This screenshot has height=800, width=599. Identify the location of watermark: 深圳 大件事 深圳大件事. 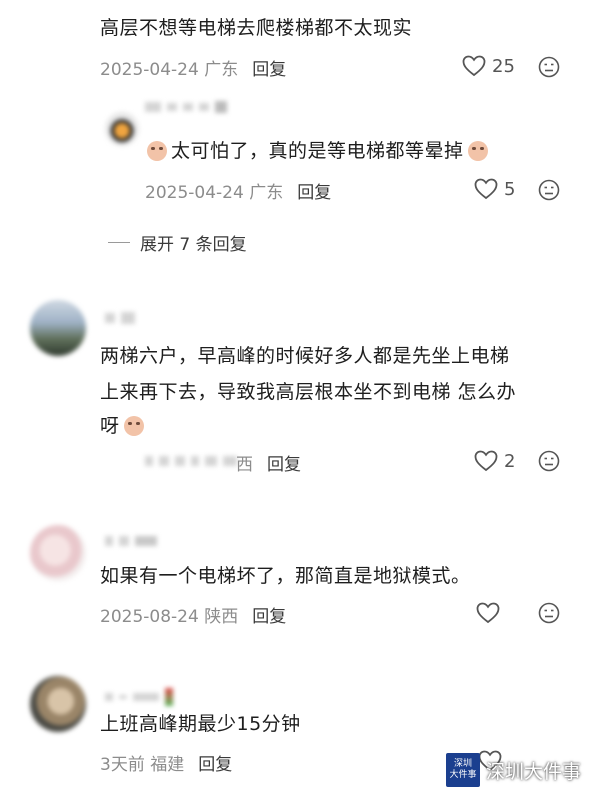
(513, 770).